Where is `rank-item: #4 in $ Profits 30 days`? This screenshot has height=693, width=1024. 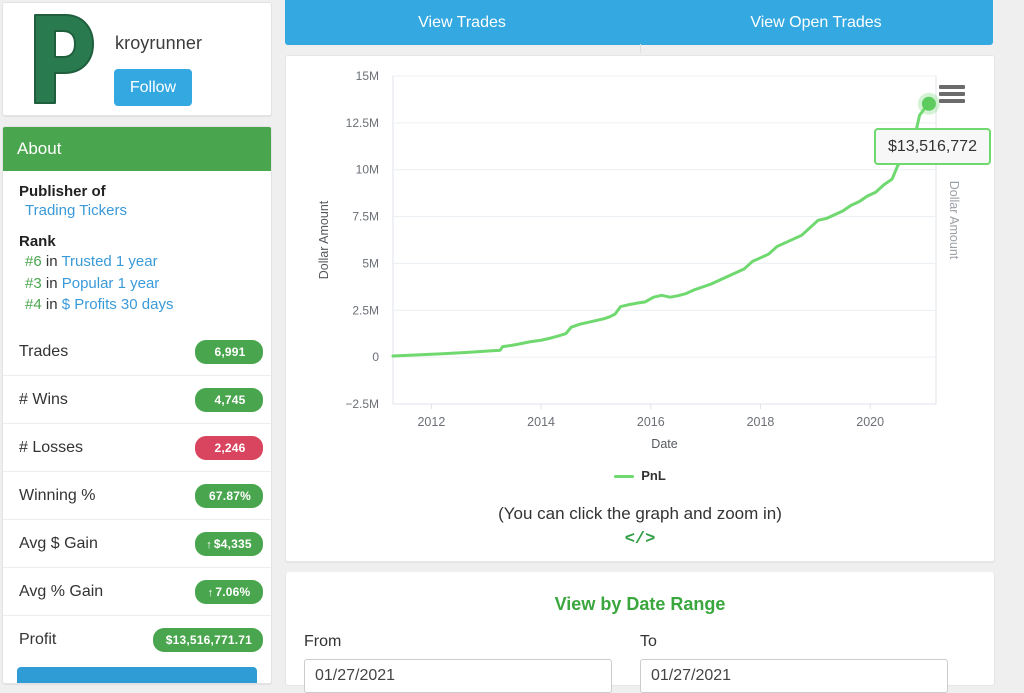 rank-item: #4 in $ Profits 30 days is located at coordinates (140, 305).